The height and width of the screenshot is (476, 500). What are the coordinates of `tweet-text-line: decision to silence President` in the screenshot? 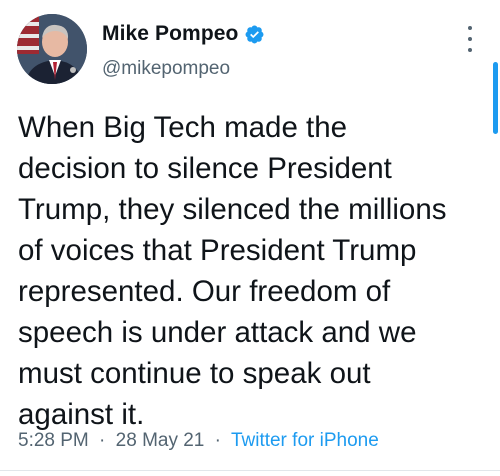 It's located at (205, 168).